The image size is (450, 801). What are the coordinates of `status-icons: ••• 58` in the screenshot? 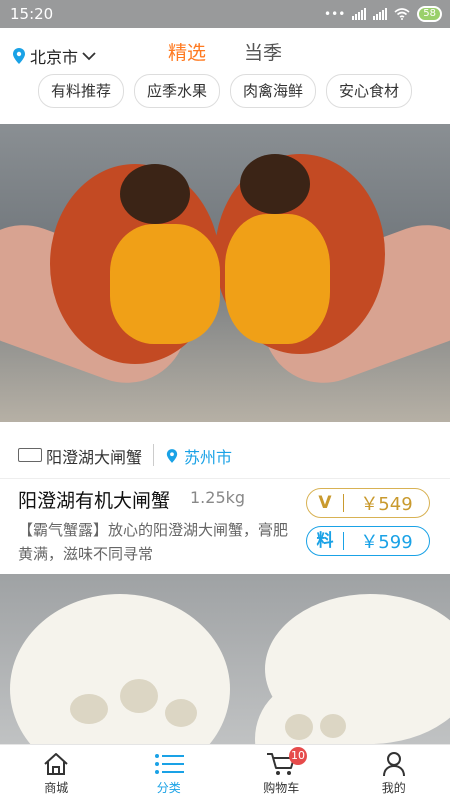 It's located at (383, 14).